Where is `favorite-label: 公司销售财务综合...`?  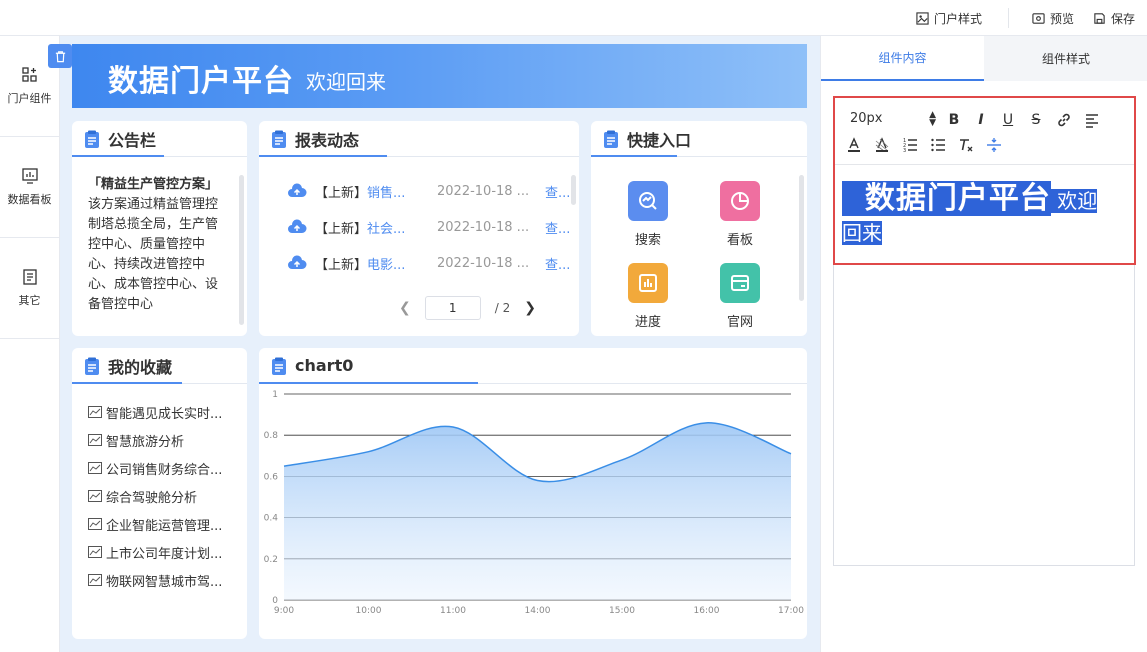 favorite-label: 公司销售财务综合... is located at coordinates (164, 470).